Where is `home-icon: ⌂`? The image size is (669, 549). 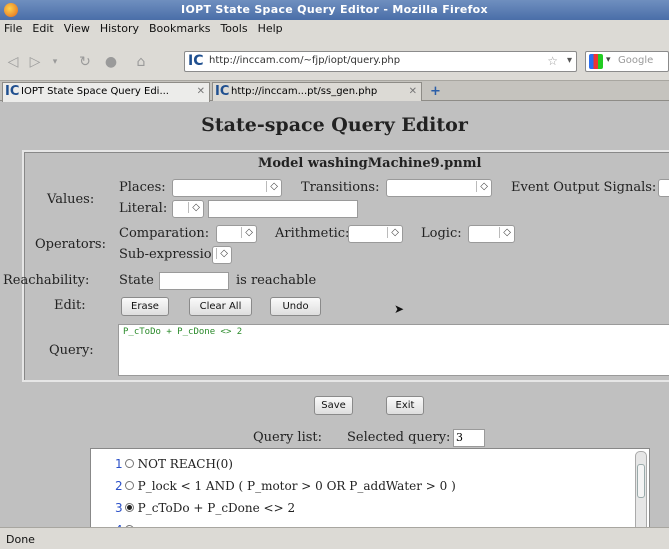 home-icon: ⌂ is located at coordinates (141, 62).